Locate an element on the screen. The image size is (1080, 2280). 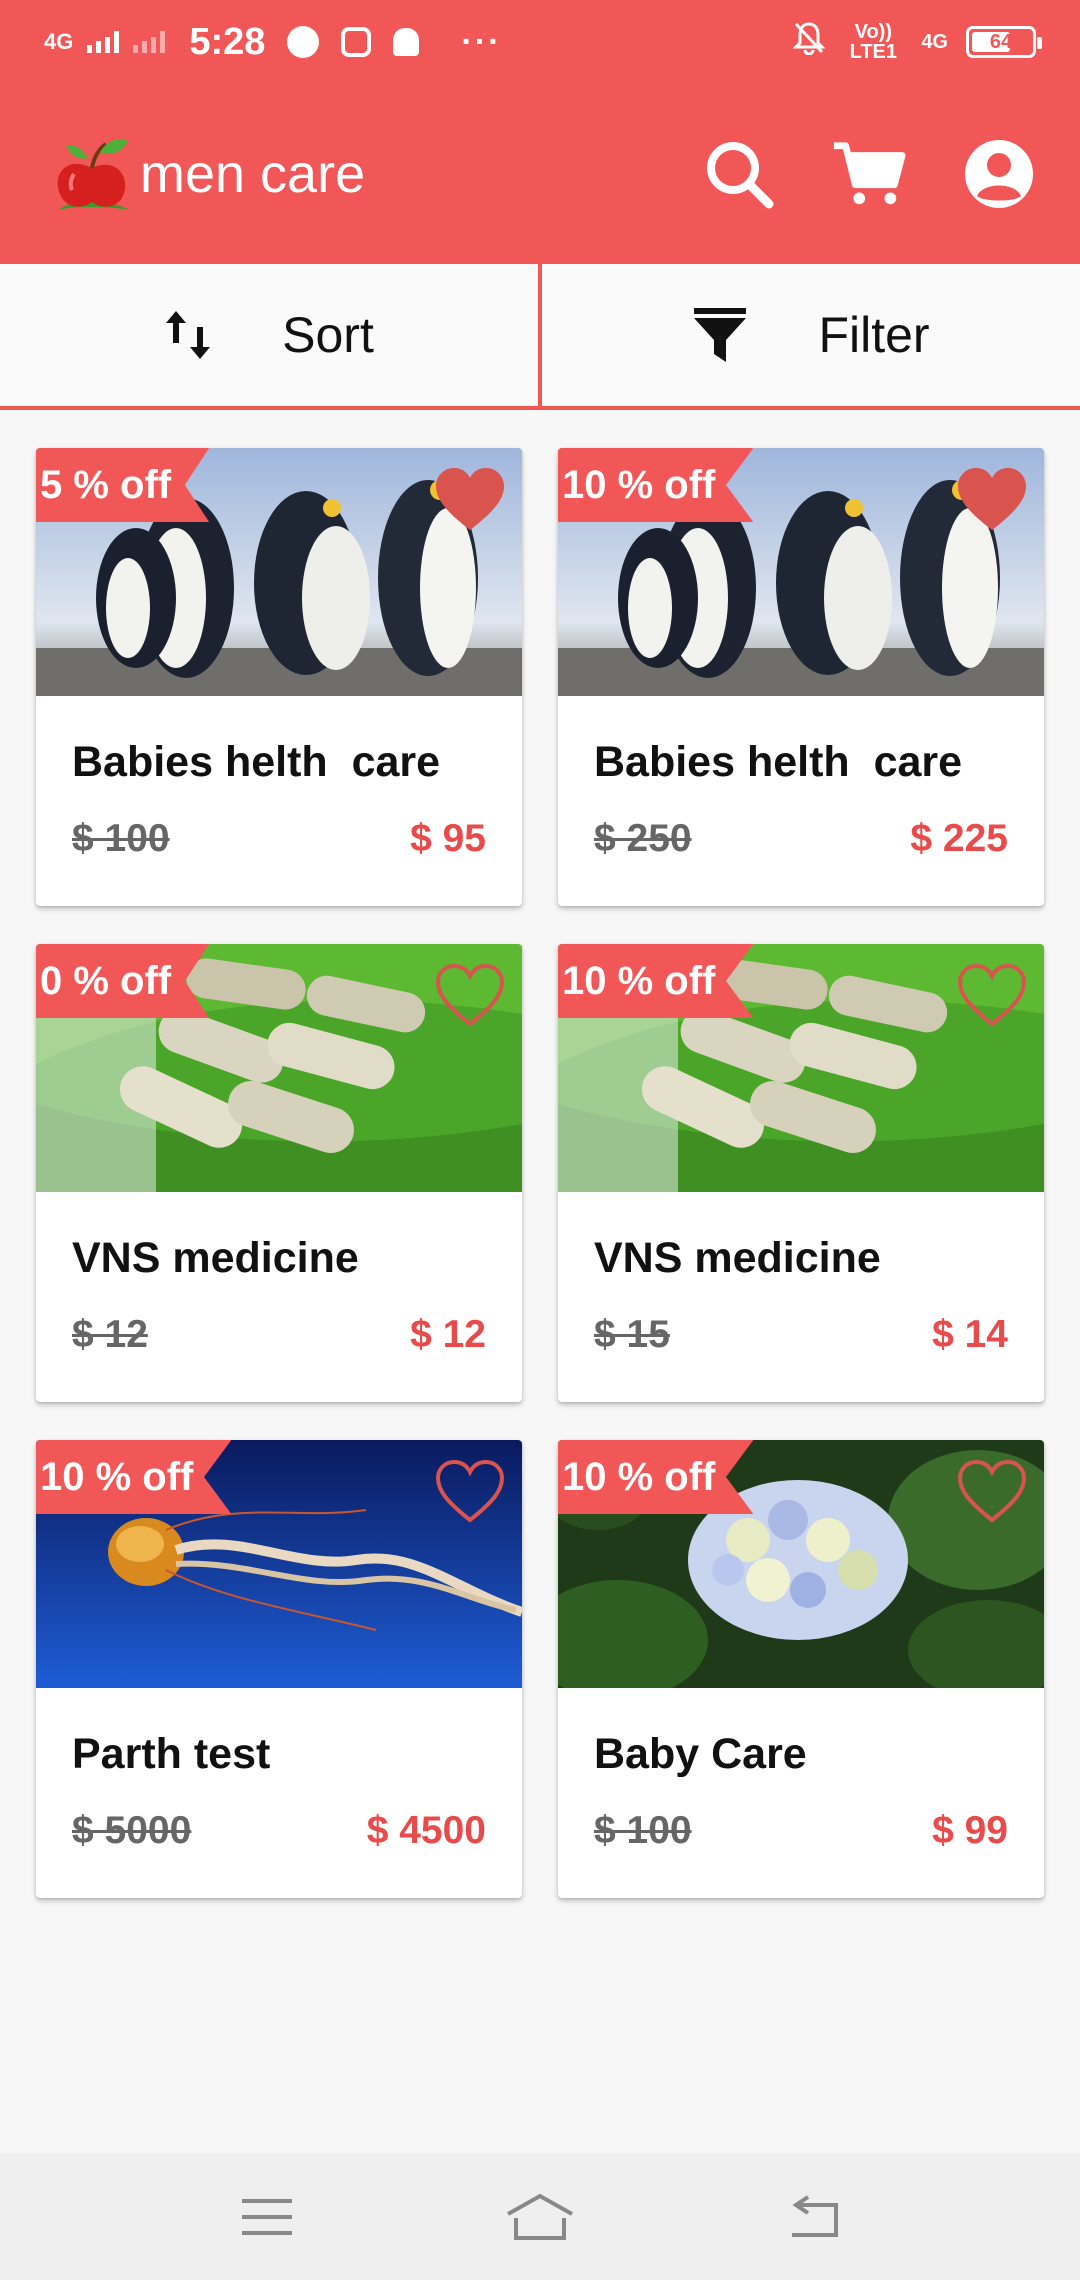
status-bar: 4G 5:28 ··· Vo)) LTE1 4G 64 is located at coordinates (540, 42).